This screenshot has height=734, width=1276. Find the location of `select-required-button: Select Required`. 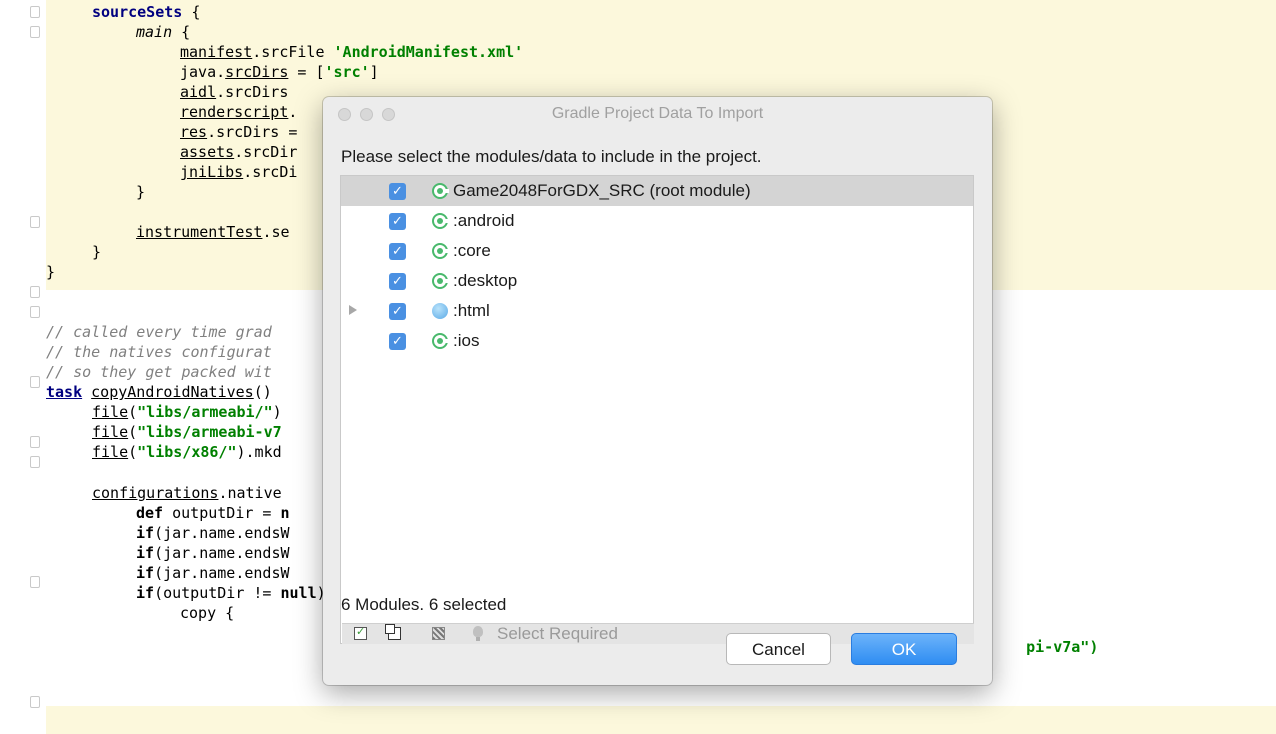

select-required-button: Select Required is located at coordinates (557, 634).